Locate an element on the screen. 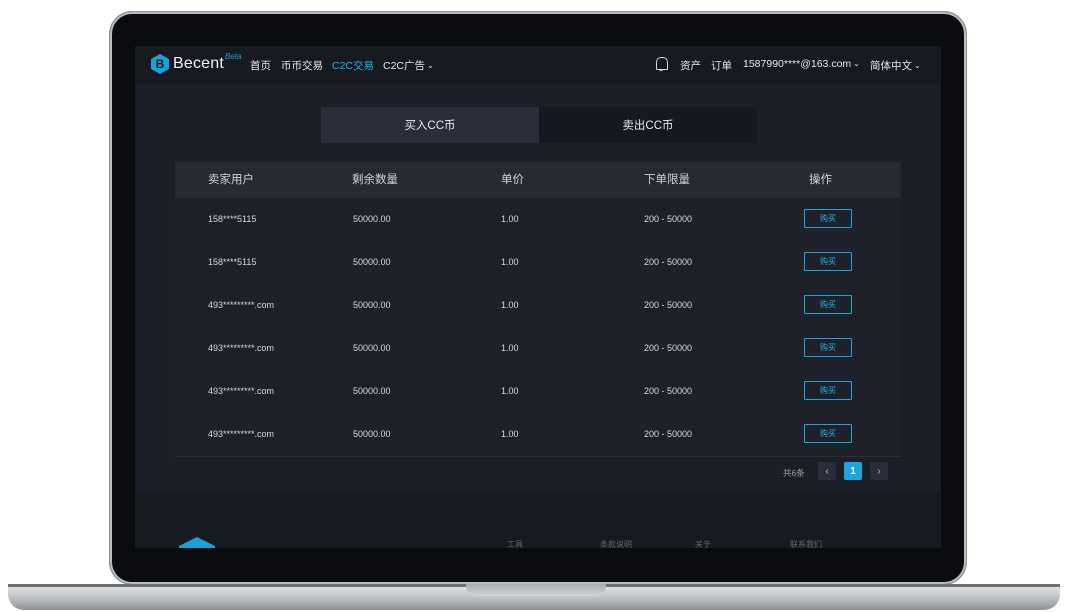 This screenshot has height=612, width=1068. nav-spot-trading: 币币交易 is located at coordinates (302, 65).